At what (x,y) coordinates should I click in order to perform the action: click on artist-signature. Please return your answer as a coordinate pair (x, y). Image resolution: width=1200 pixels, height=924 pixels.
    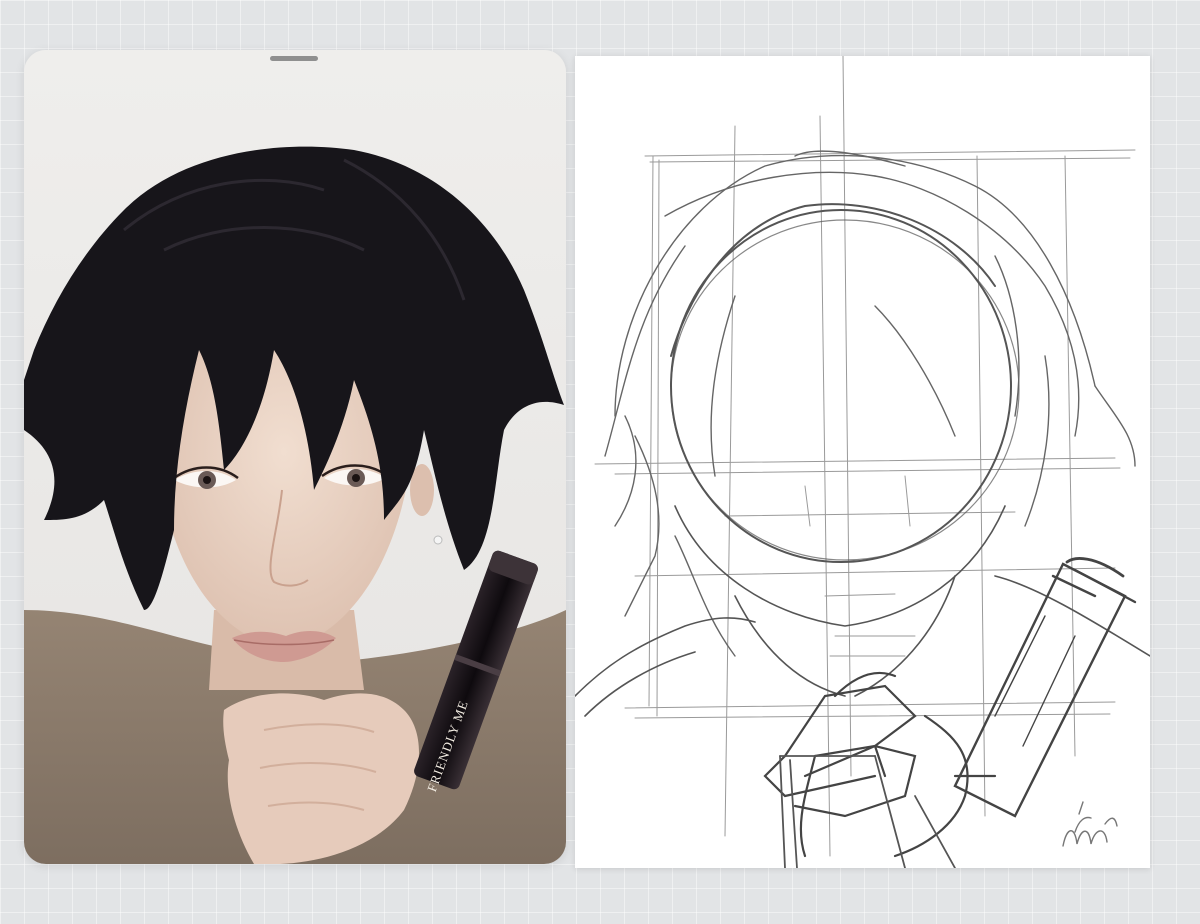
    Looking at the image, I should click on (1090, 824).